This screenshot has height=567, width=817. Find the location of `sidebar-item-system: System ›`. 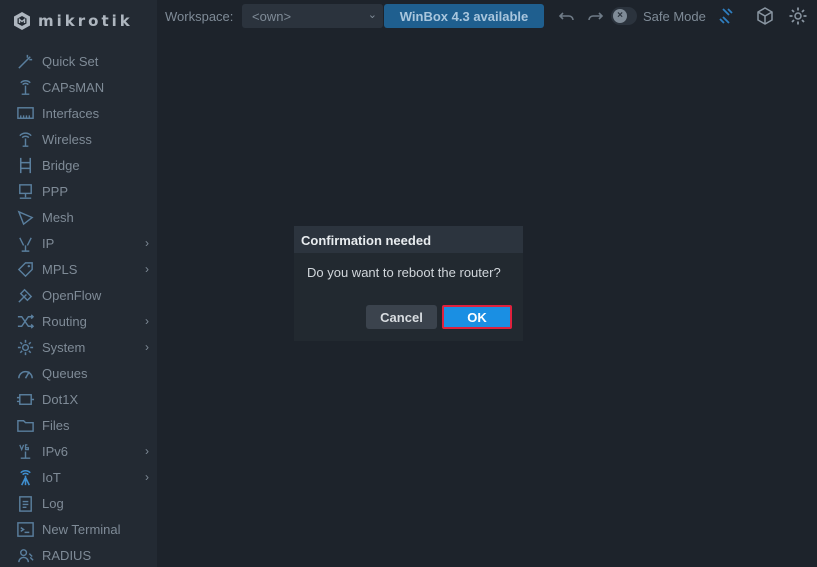

sidebar-item-system: System › is located at coordinates (78, 347).